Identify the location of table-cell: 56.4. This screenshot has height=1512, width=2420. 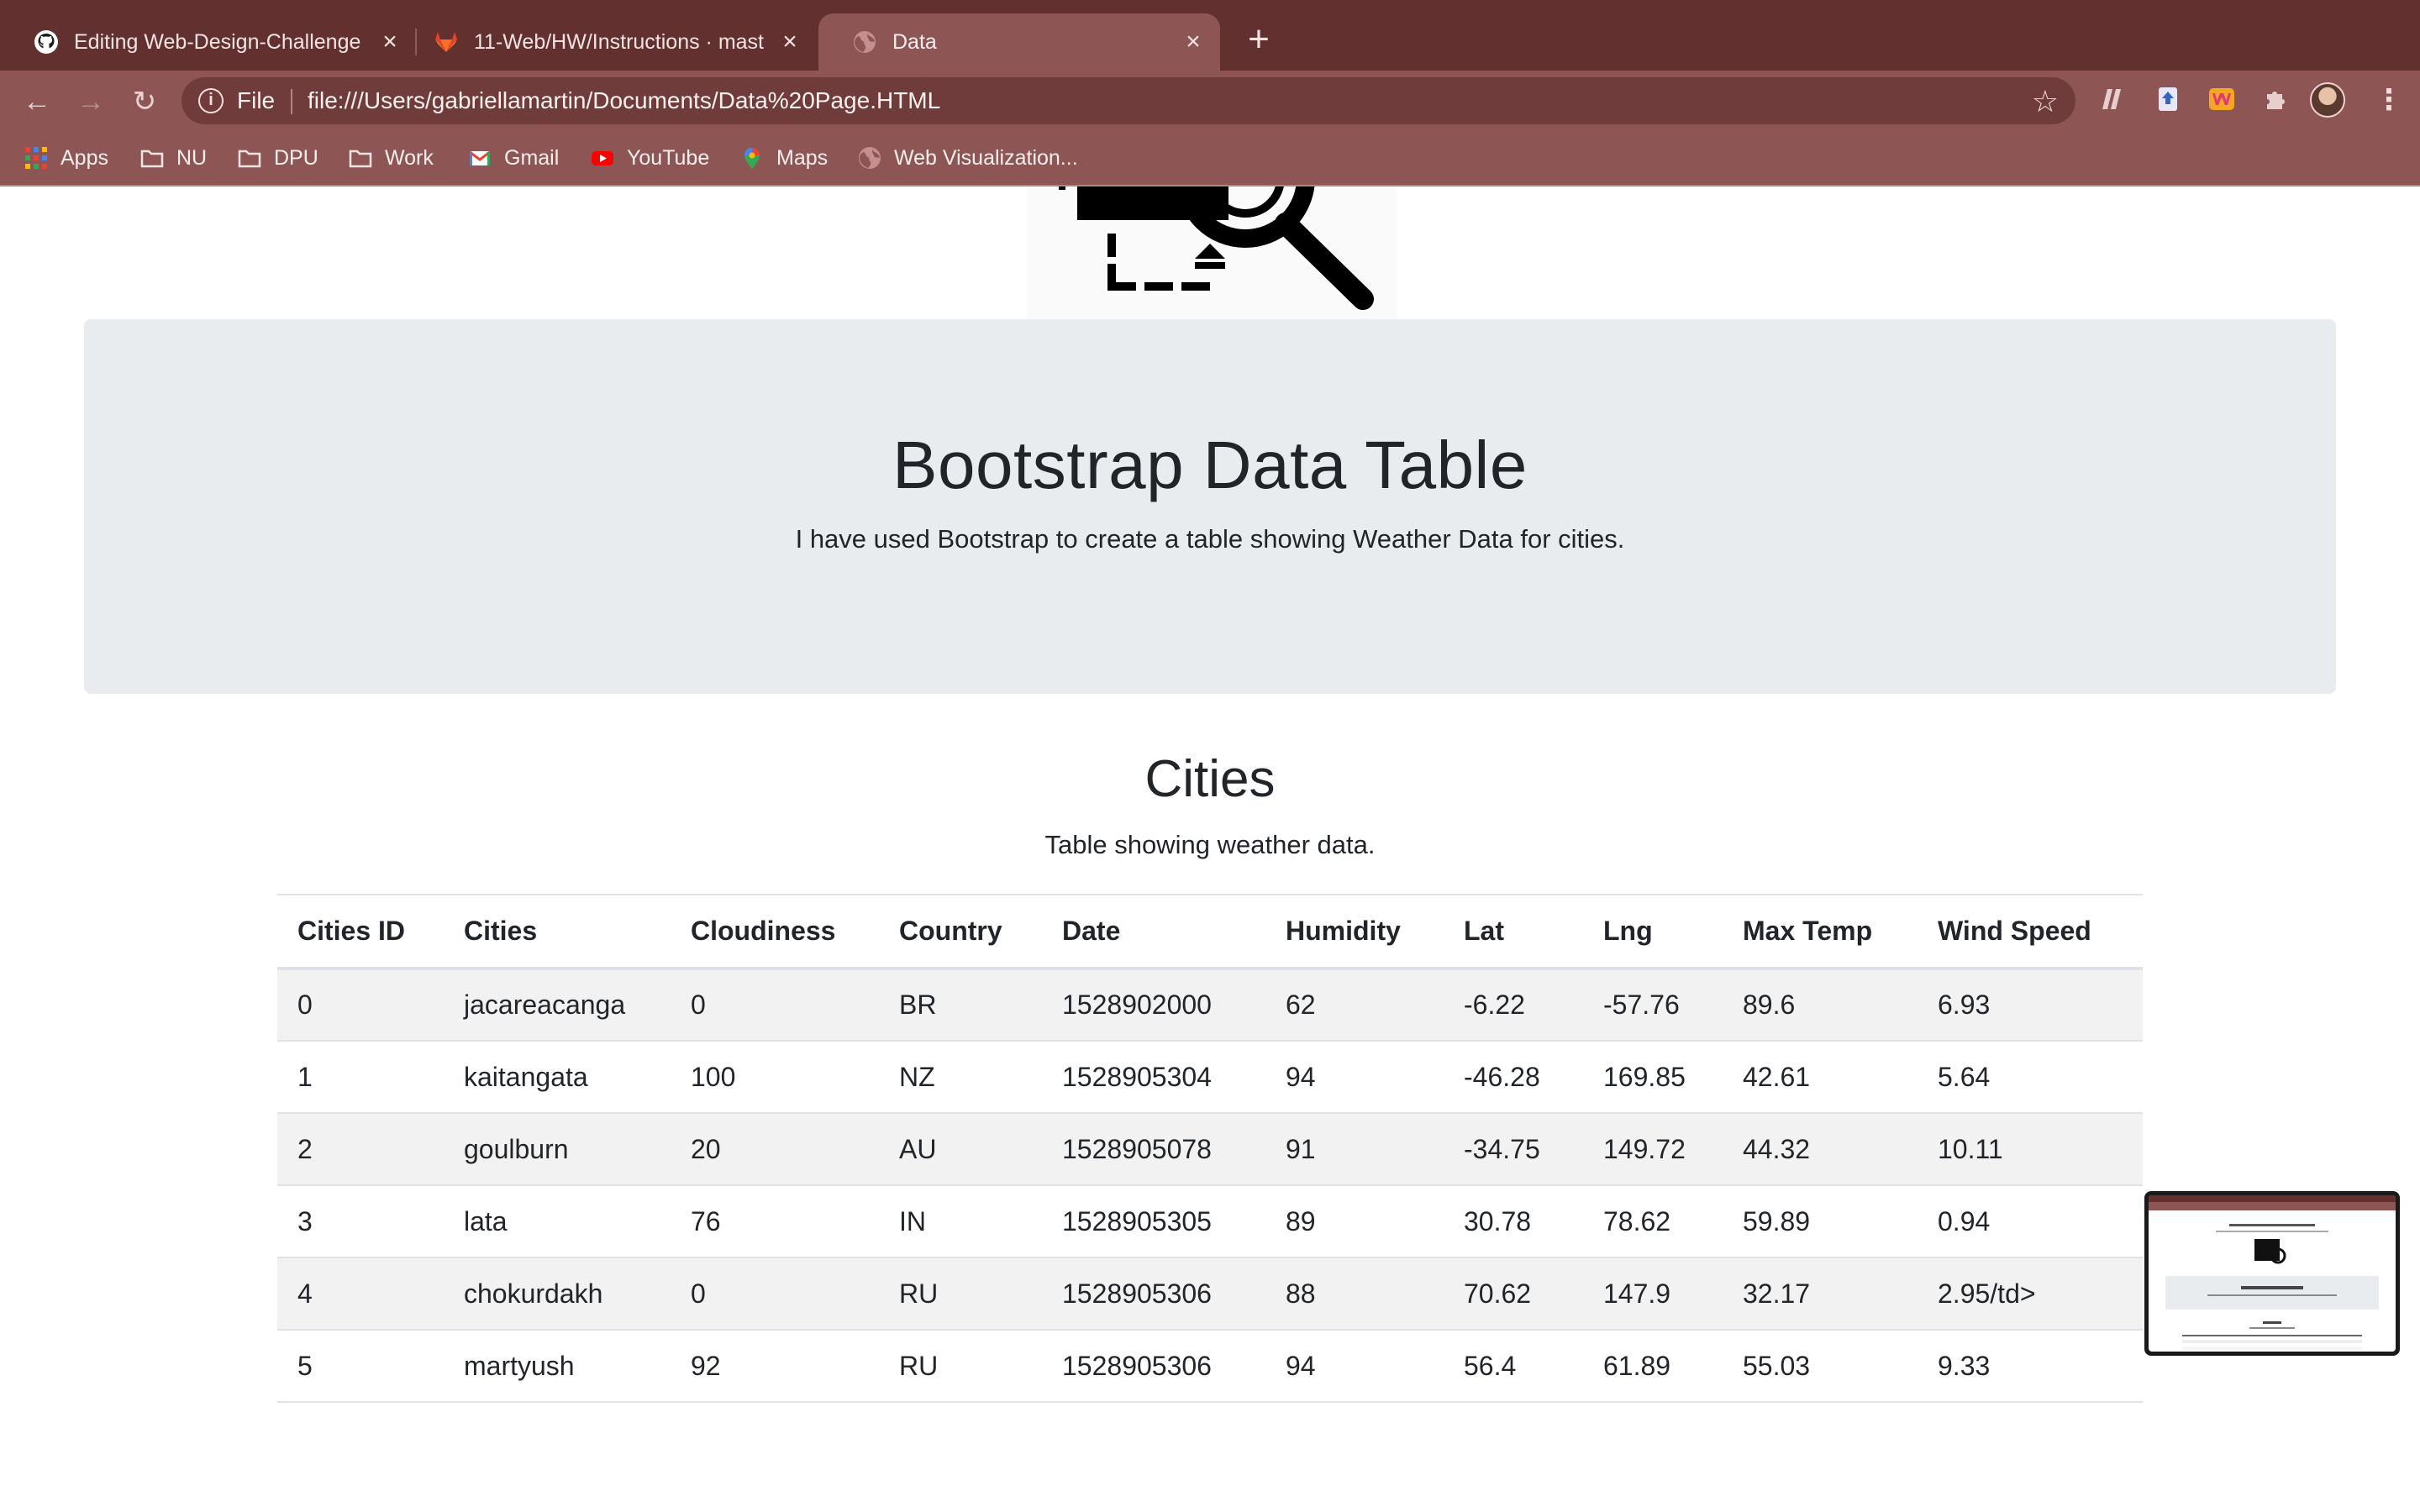
(1513, 1366).